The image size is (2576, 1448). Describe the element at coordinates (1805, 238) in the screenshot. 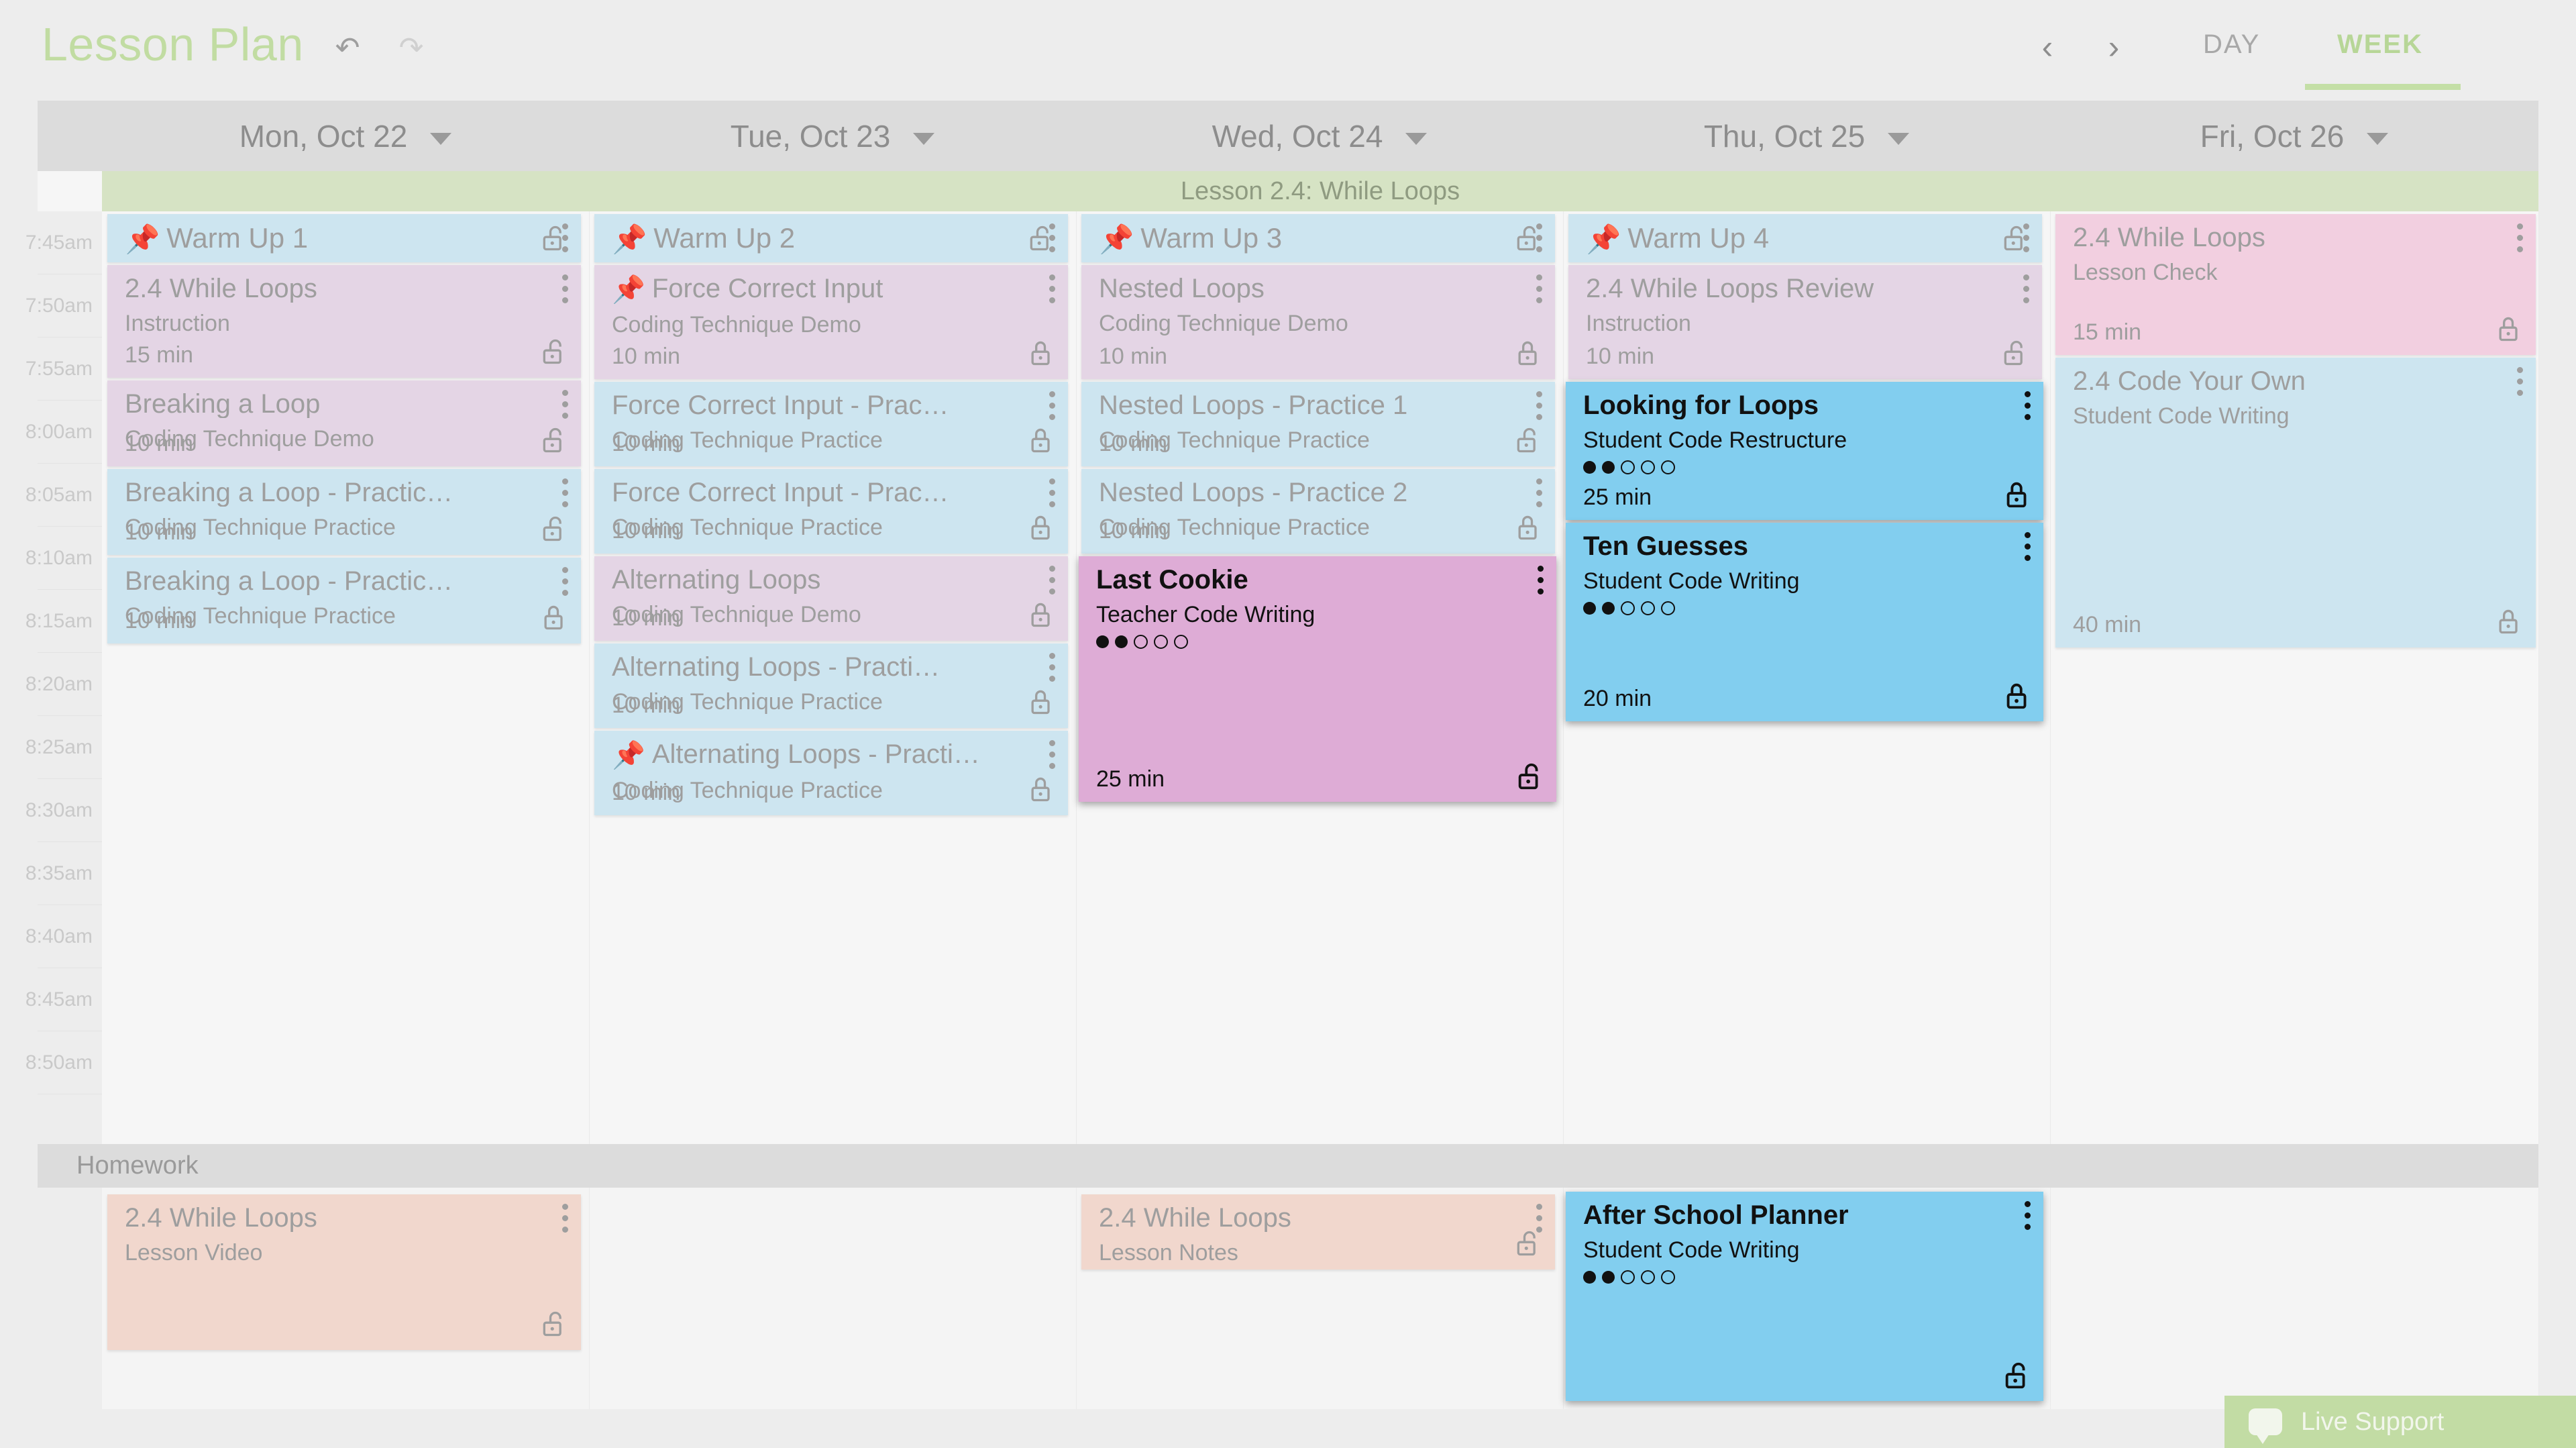

I see `card-warm-up-4: 📌 Warm Up 4` at that location.